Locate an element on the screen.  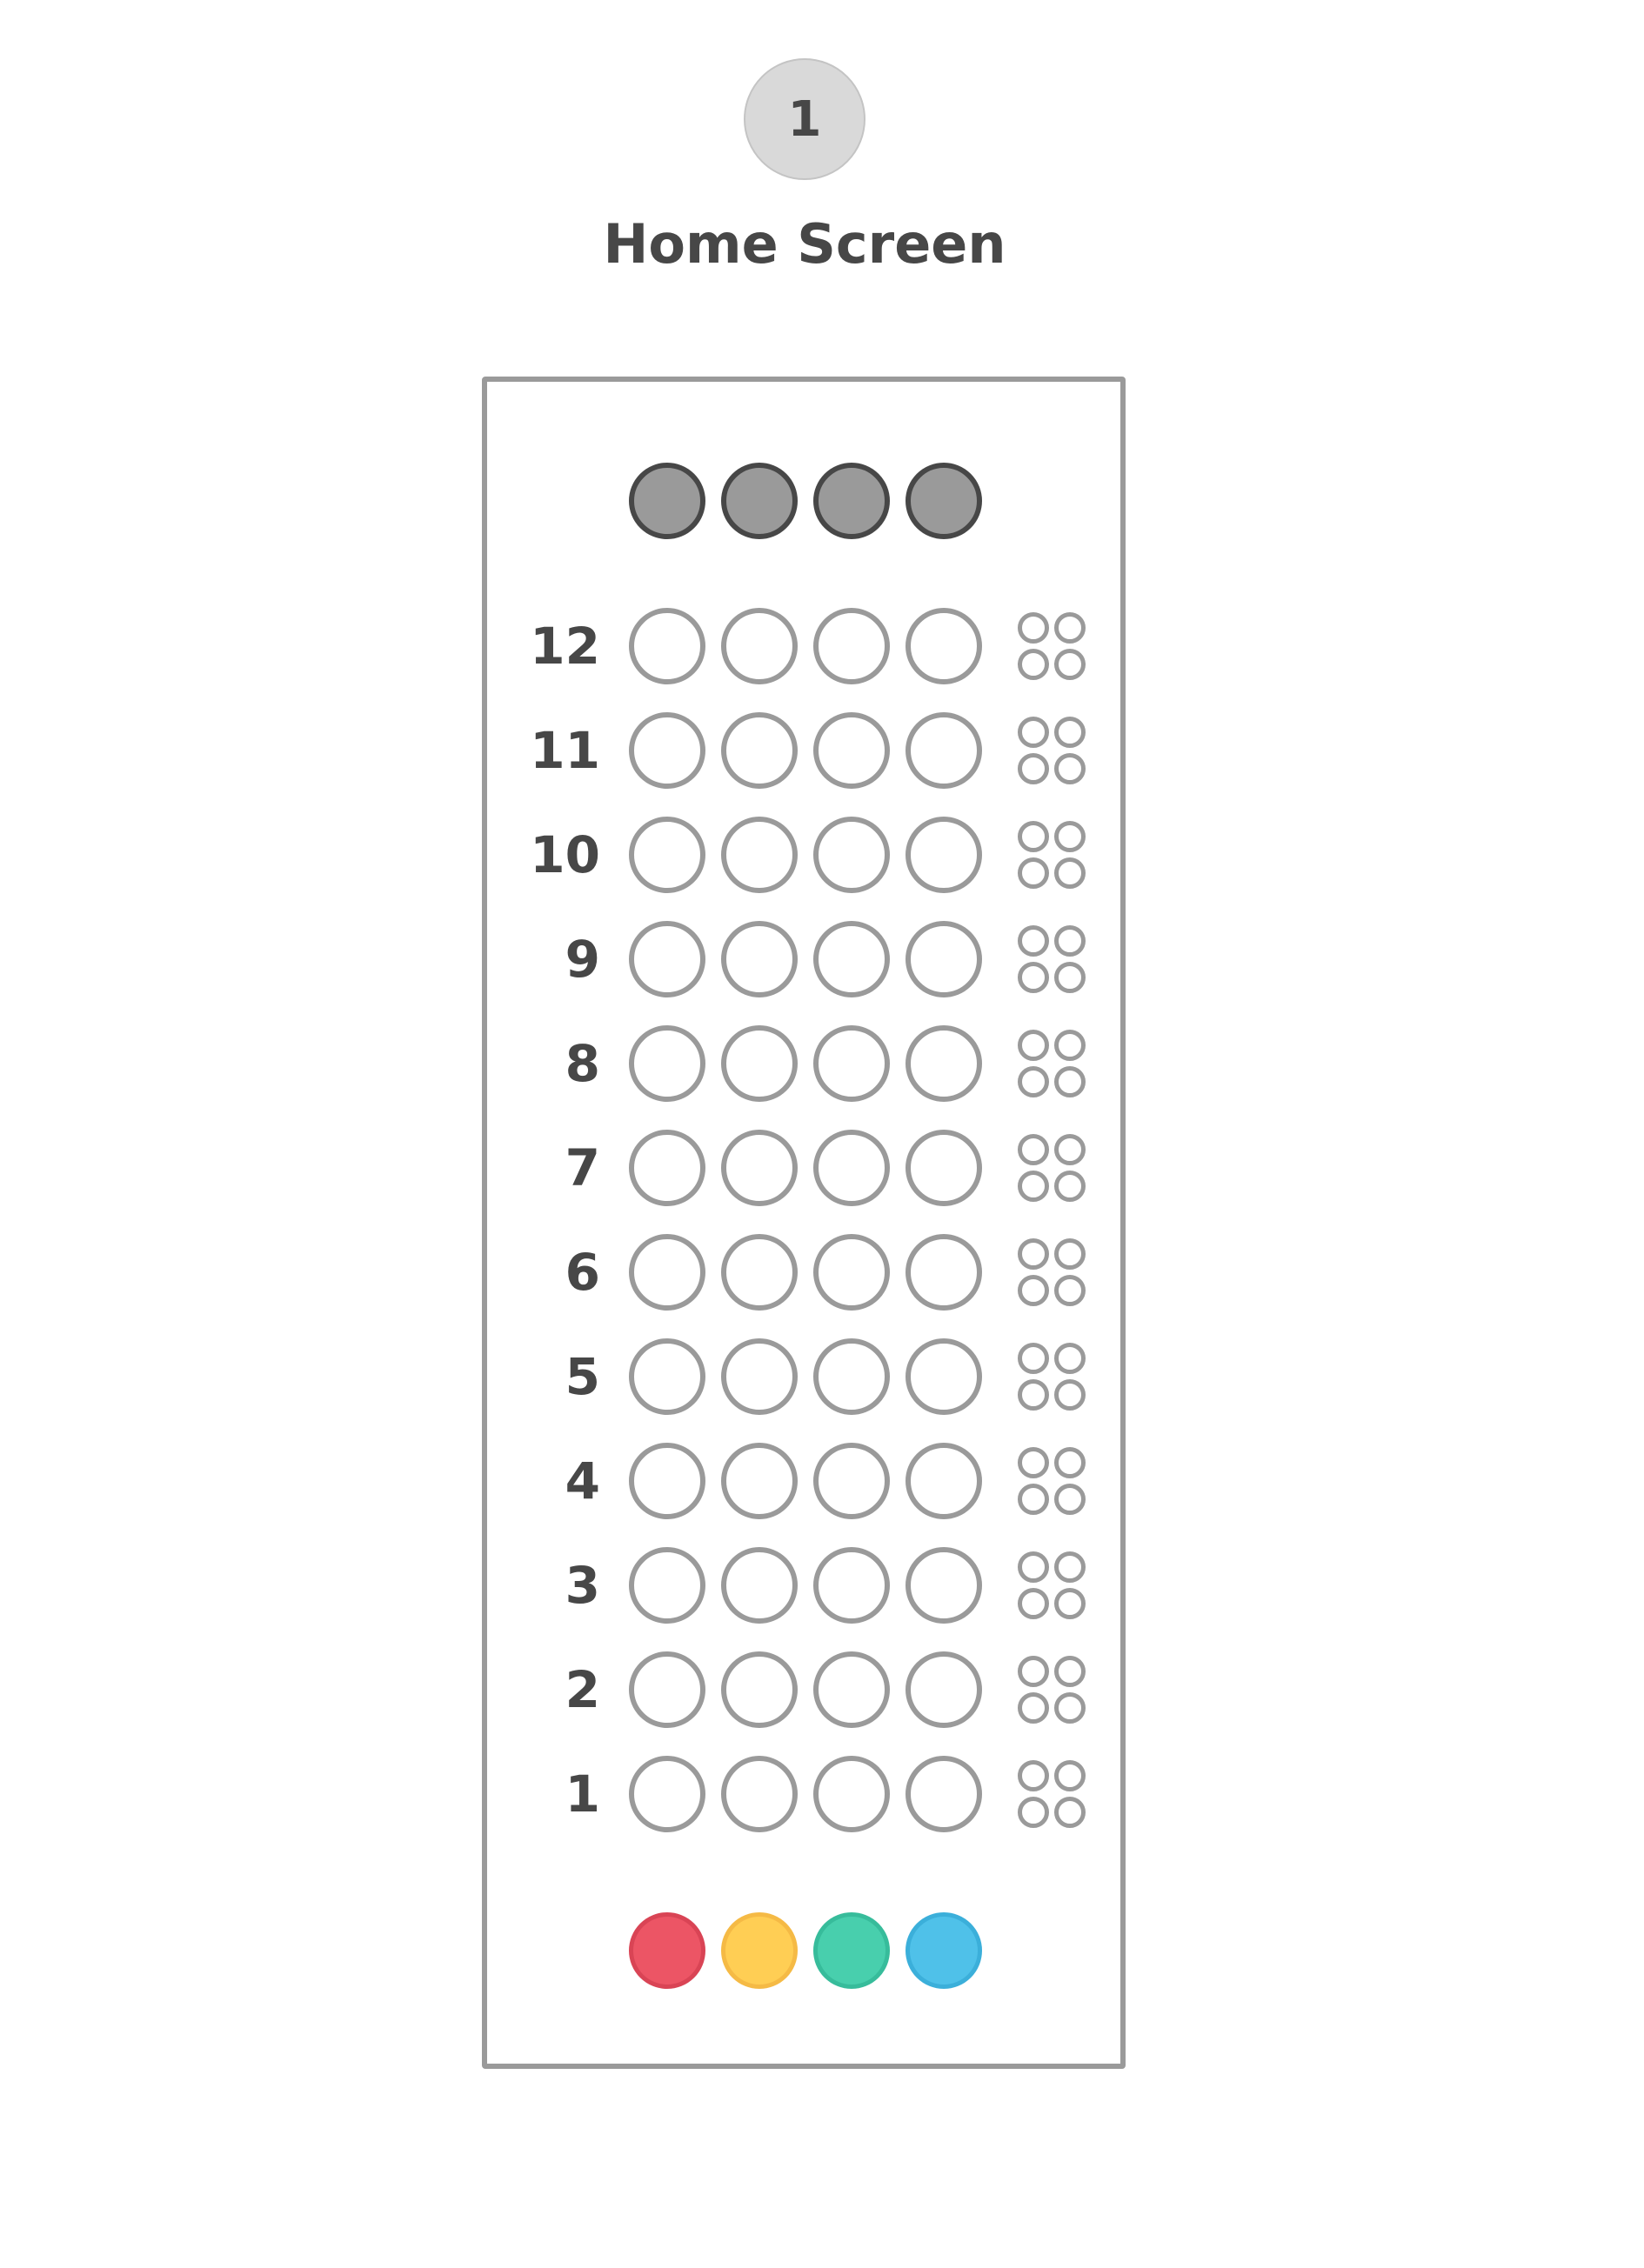
step-number-badge: 1 is located at coordinates (804, 119).